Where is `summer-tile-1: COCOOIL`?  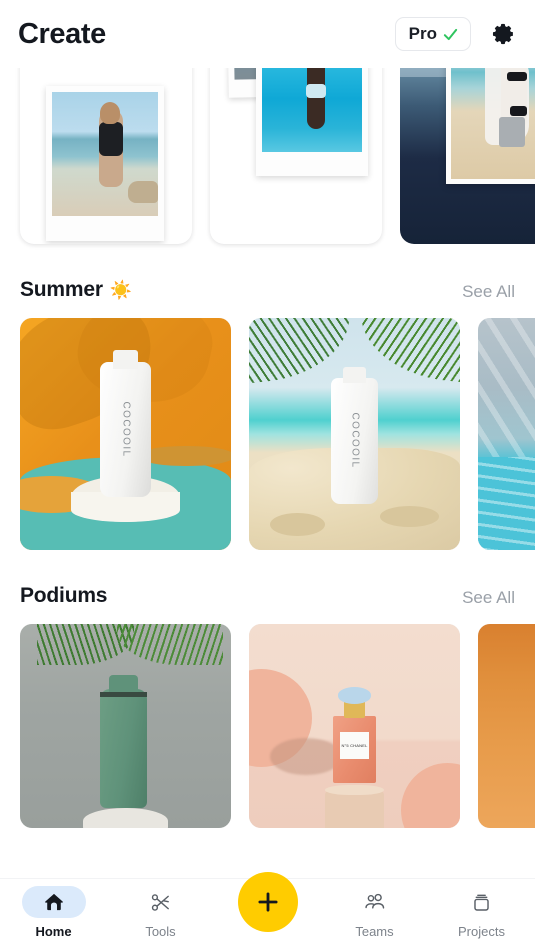
summer-tile-1: COCOOIL is located at coordinates (125, 434).